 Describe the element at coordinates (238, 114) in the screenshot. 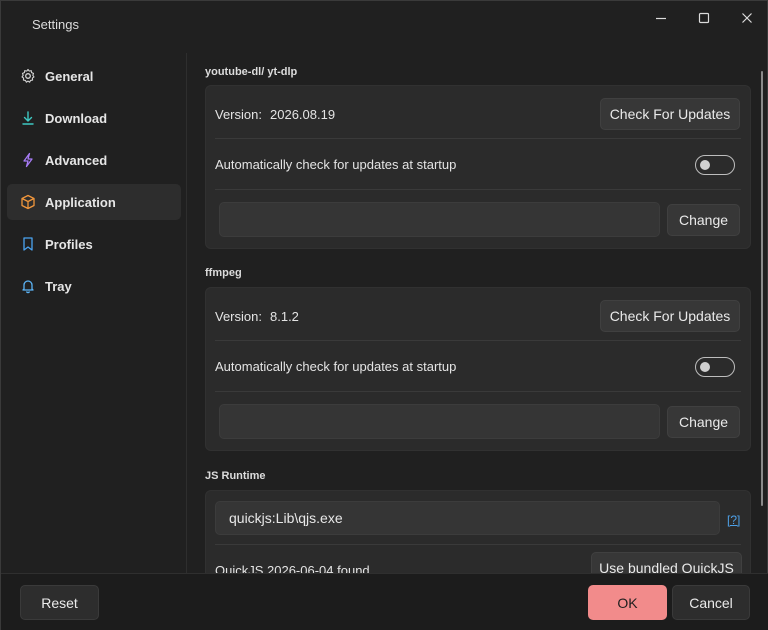

I see `ytdlp-version-label: Version:` at that location.